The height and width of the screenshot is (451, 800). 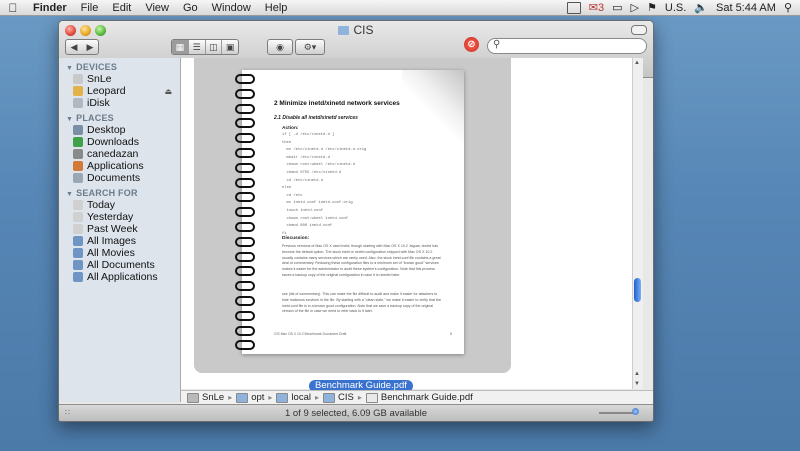 What do you see at coordinates (231, 8) in the screenshot?
I see `menu-window: Window` at bounding box center [231, 8].